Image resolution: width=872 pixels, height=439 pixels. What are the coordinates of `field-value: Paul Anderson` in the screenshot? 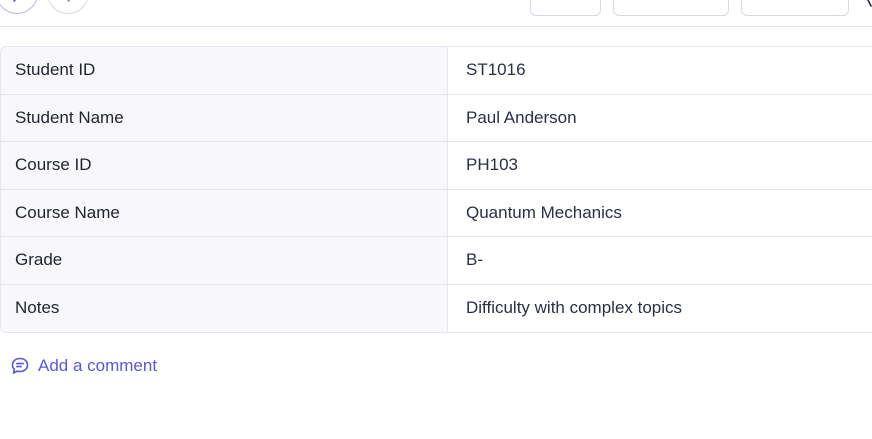 It's located at (521, 117).